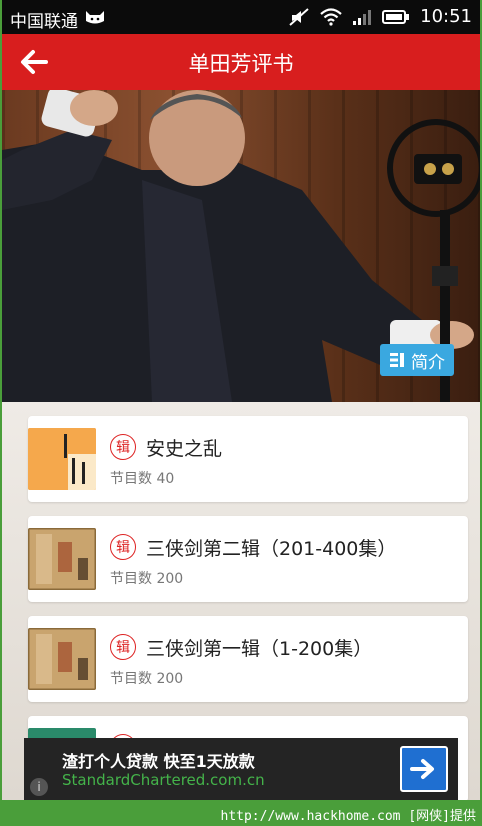  What do you see at coordinates (271, 549) in the screenshot?
I see `album-title: 三侠剑第二辑（201-400集）` at bounding box center [271, 549].